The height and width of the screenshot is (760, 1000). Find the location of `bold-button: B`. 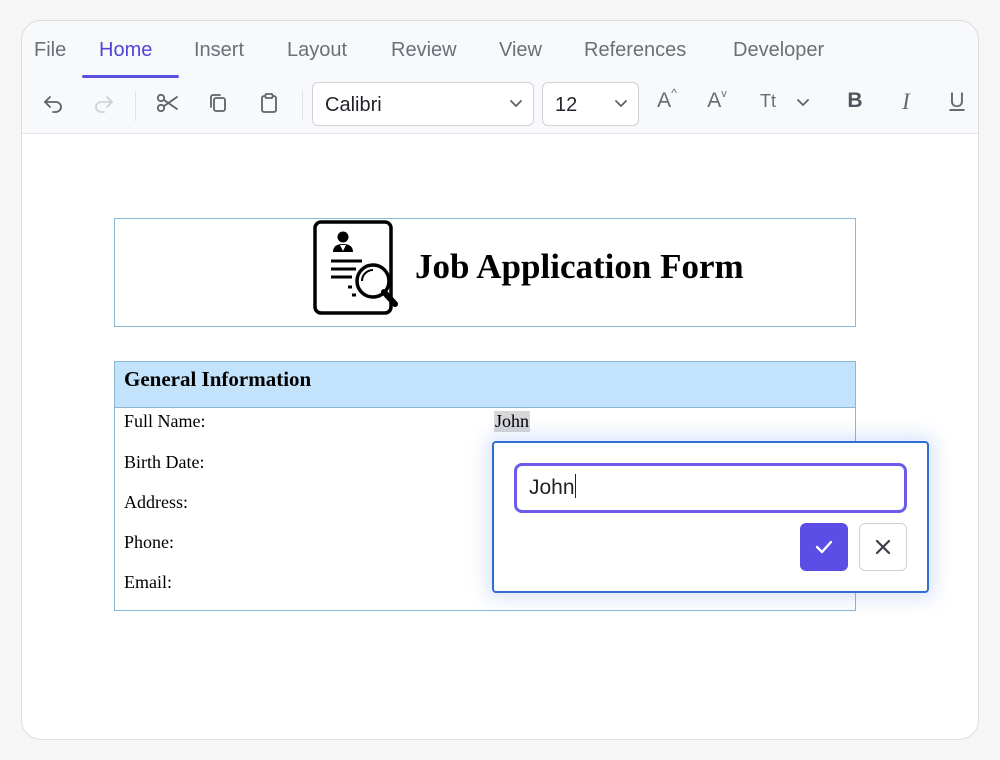

bold-button: B is located at coordinates (855, 105).